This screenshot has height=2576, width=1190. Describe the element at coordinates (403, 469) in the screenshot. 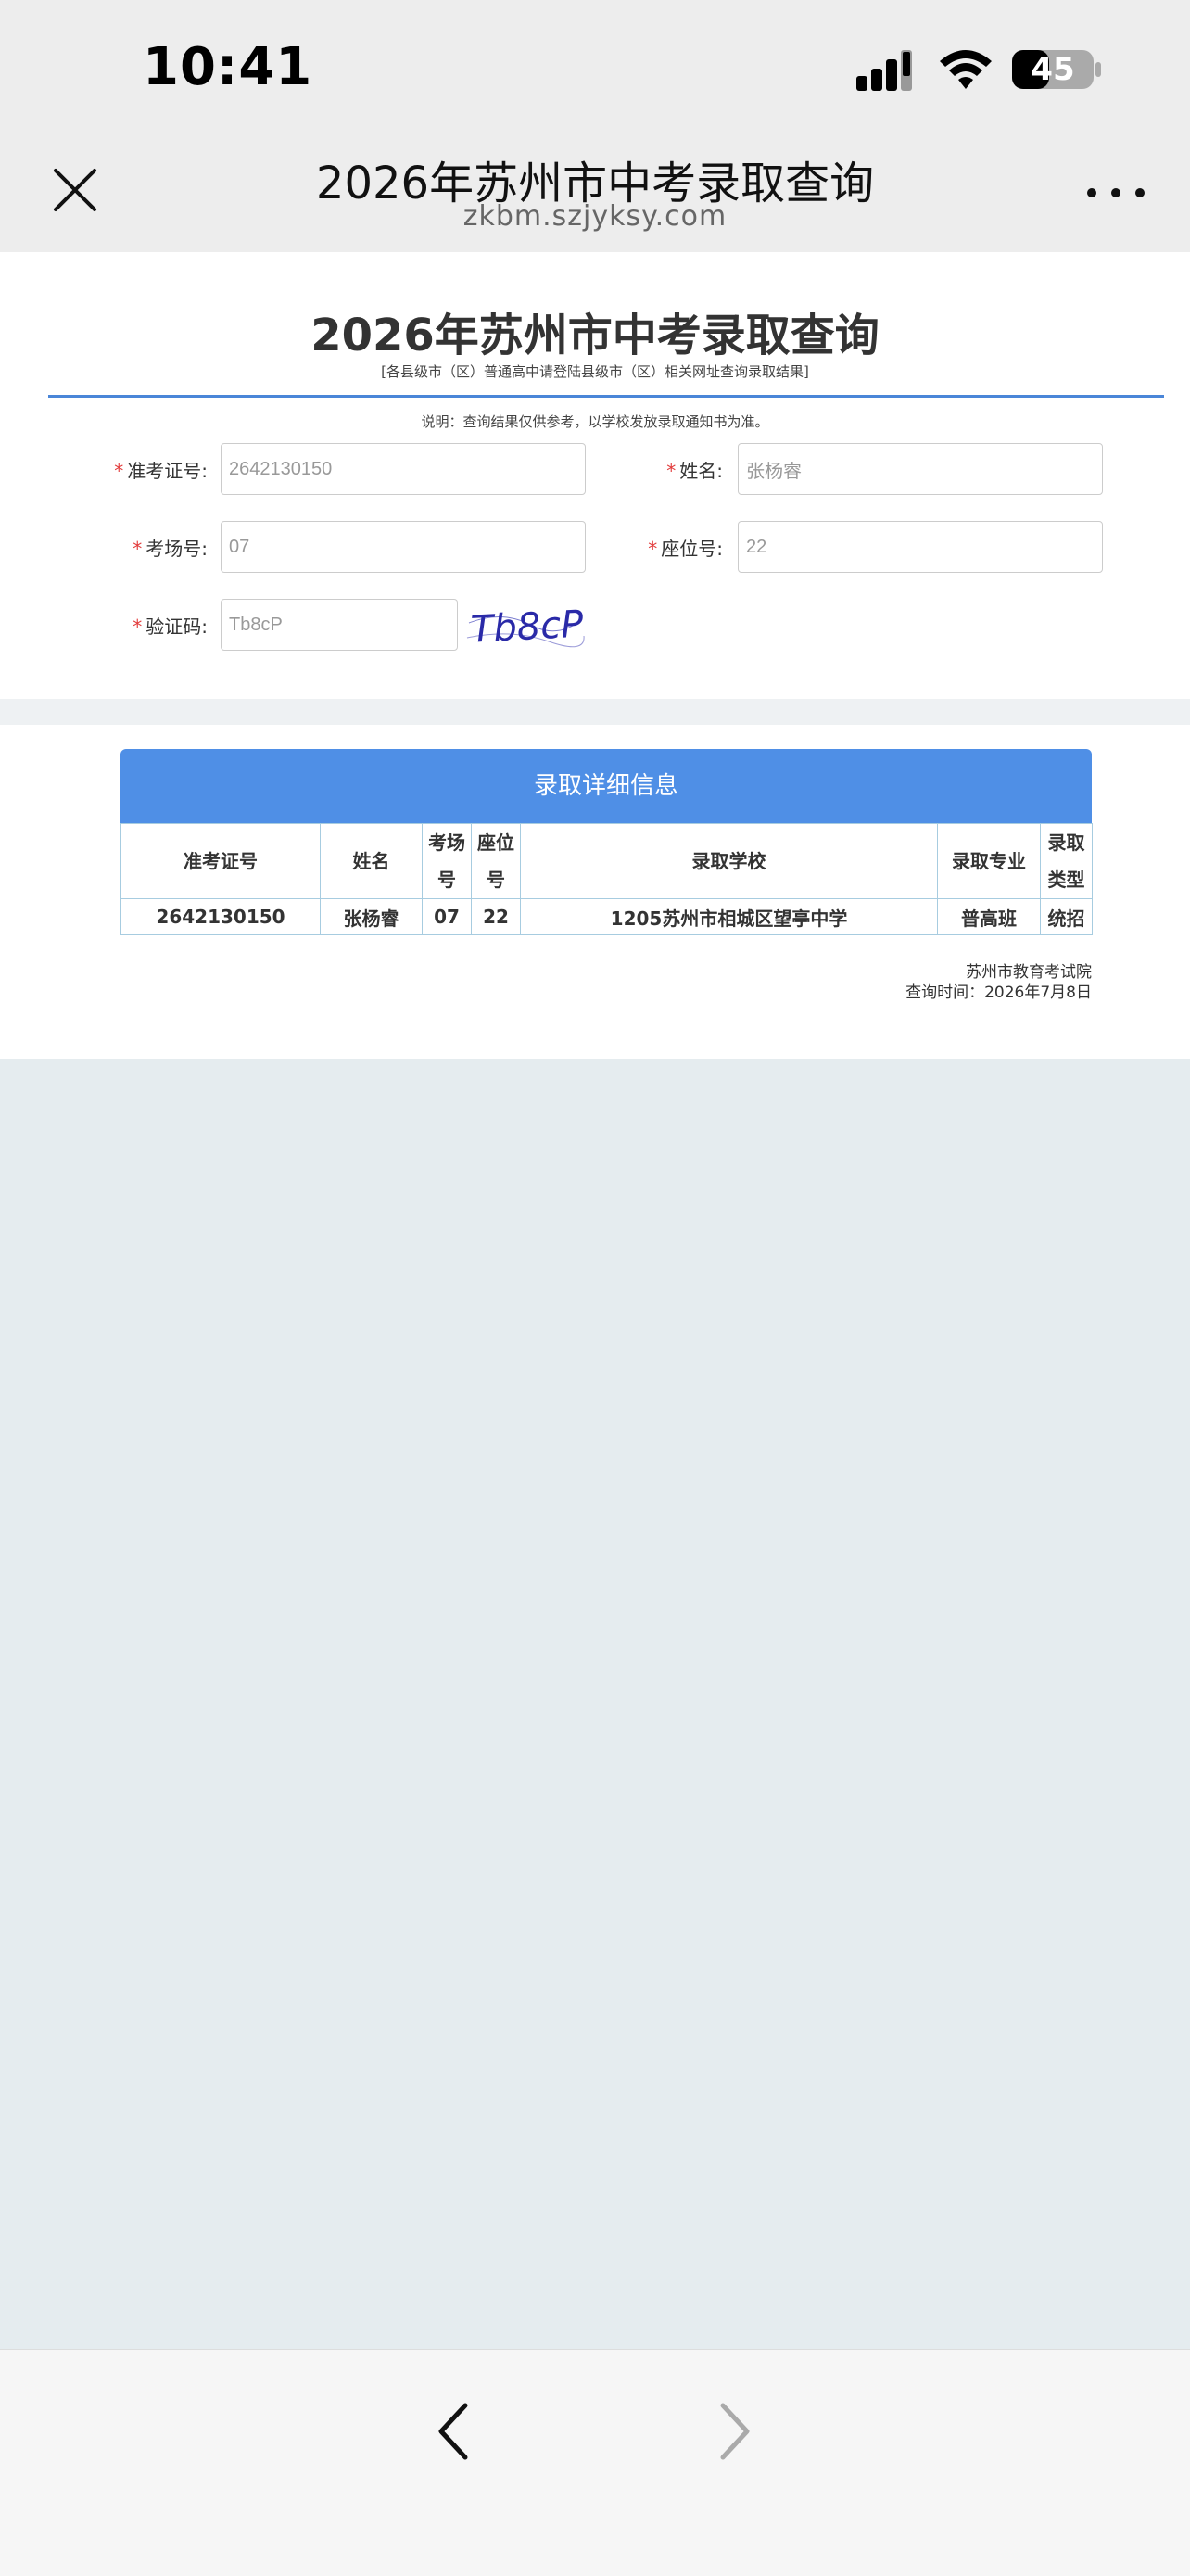

I see `exam-id-input` at that location.